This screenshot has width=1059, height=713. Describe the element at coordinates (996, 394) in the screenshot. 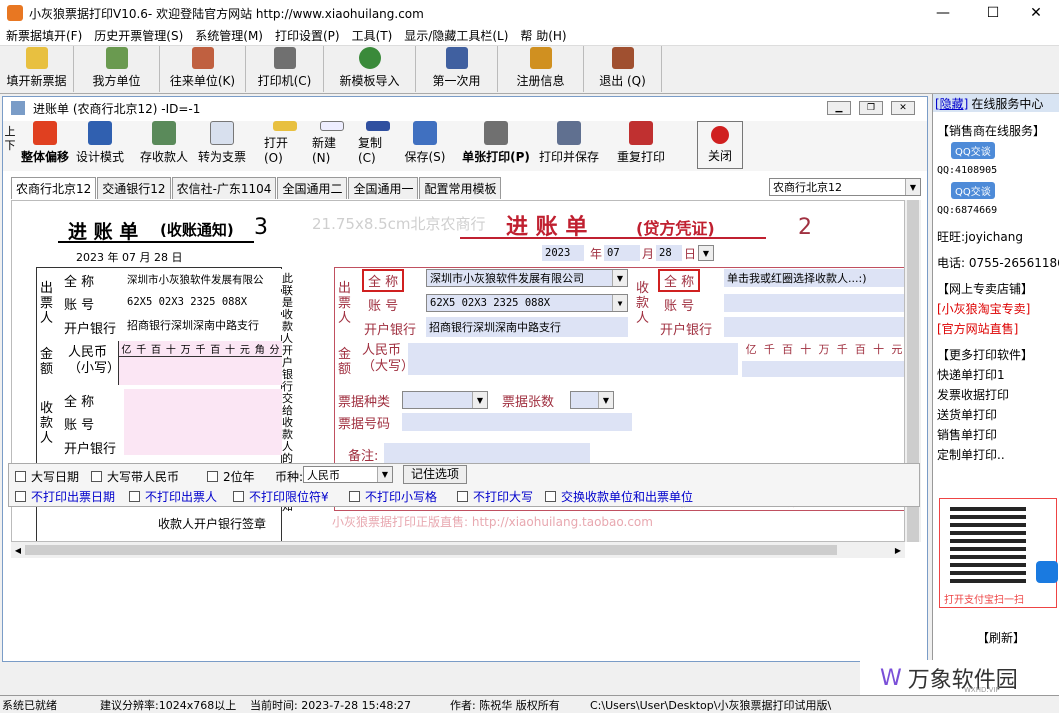

I see `more-link-invoice: 发票收据打印` at that location.